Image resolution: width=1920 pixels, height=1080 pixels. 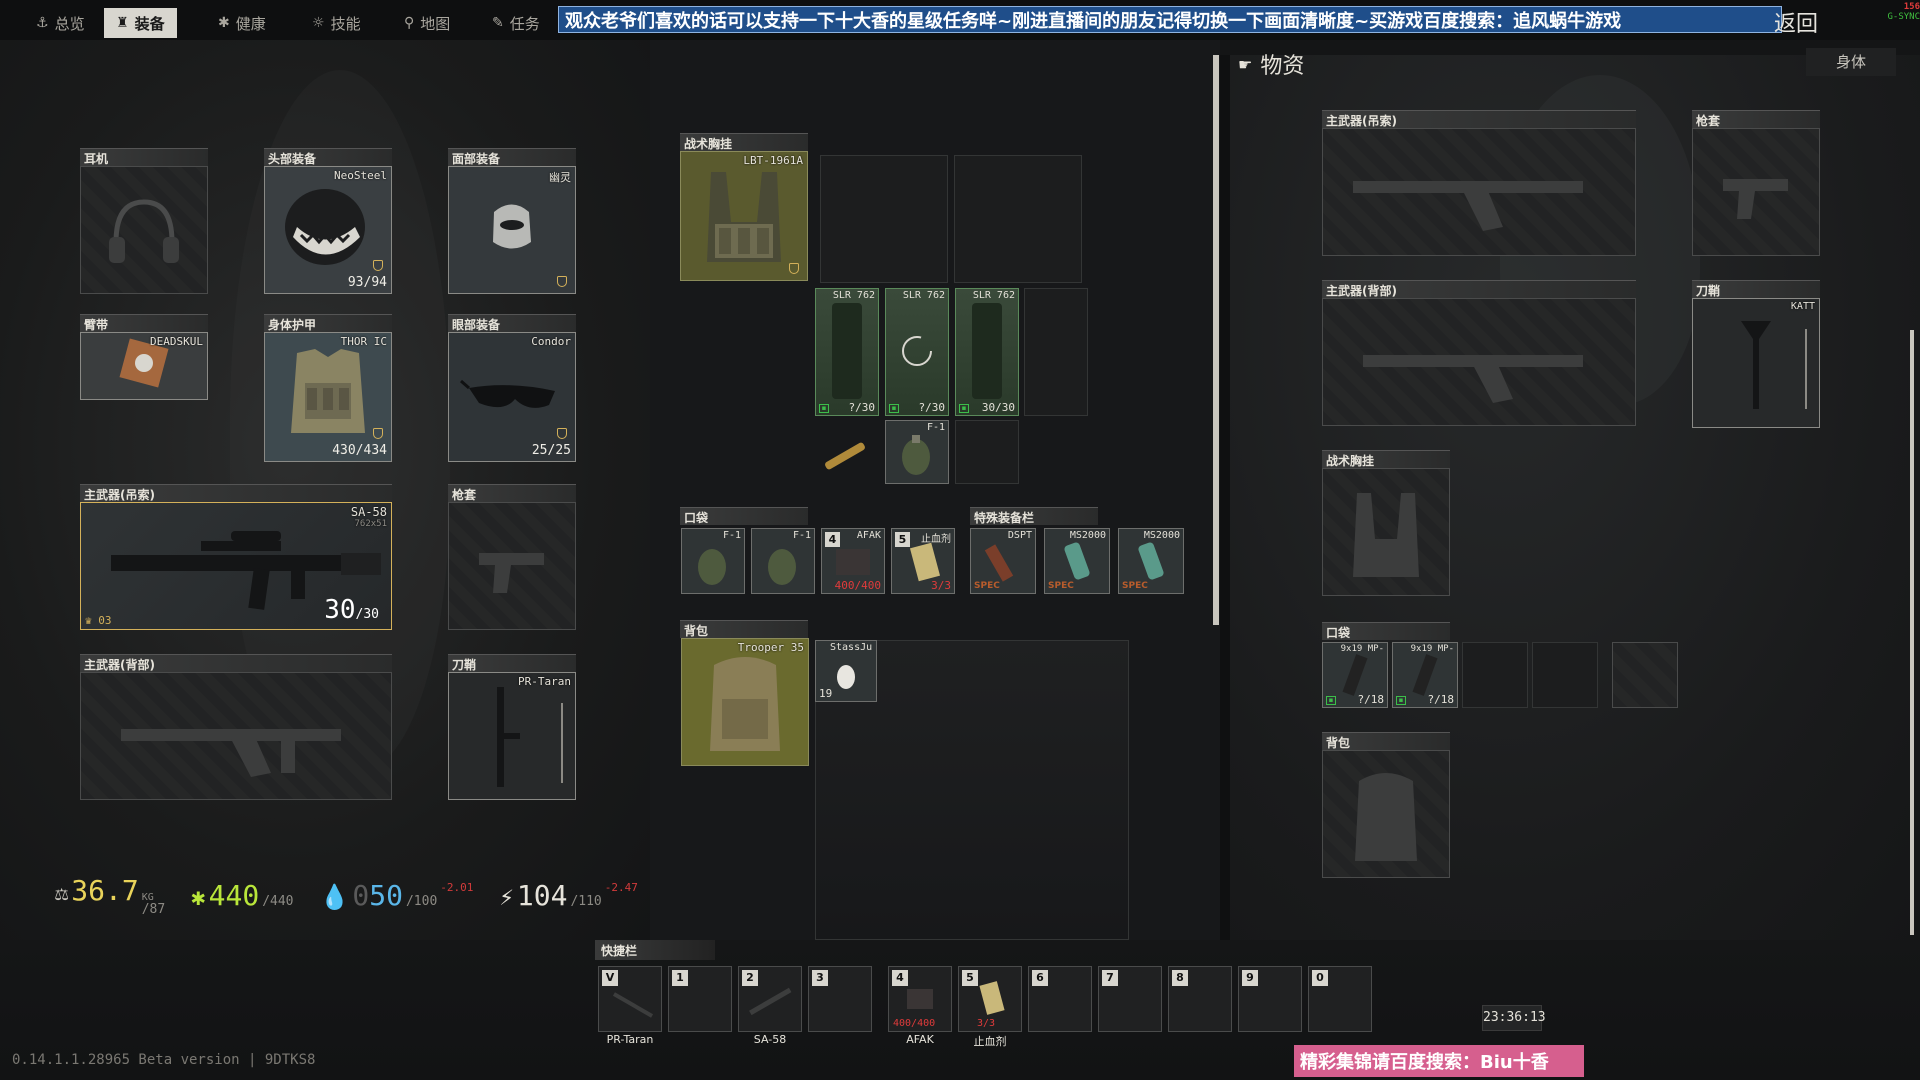 I want to click on chest-rig-icon, so click(x=744, y=217).